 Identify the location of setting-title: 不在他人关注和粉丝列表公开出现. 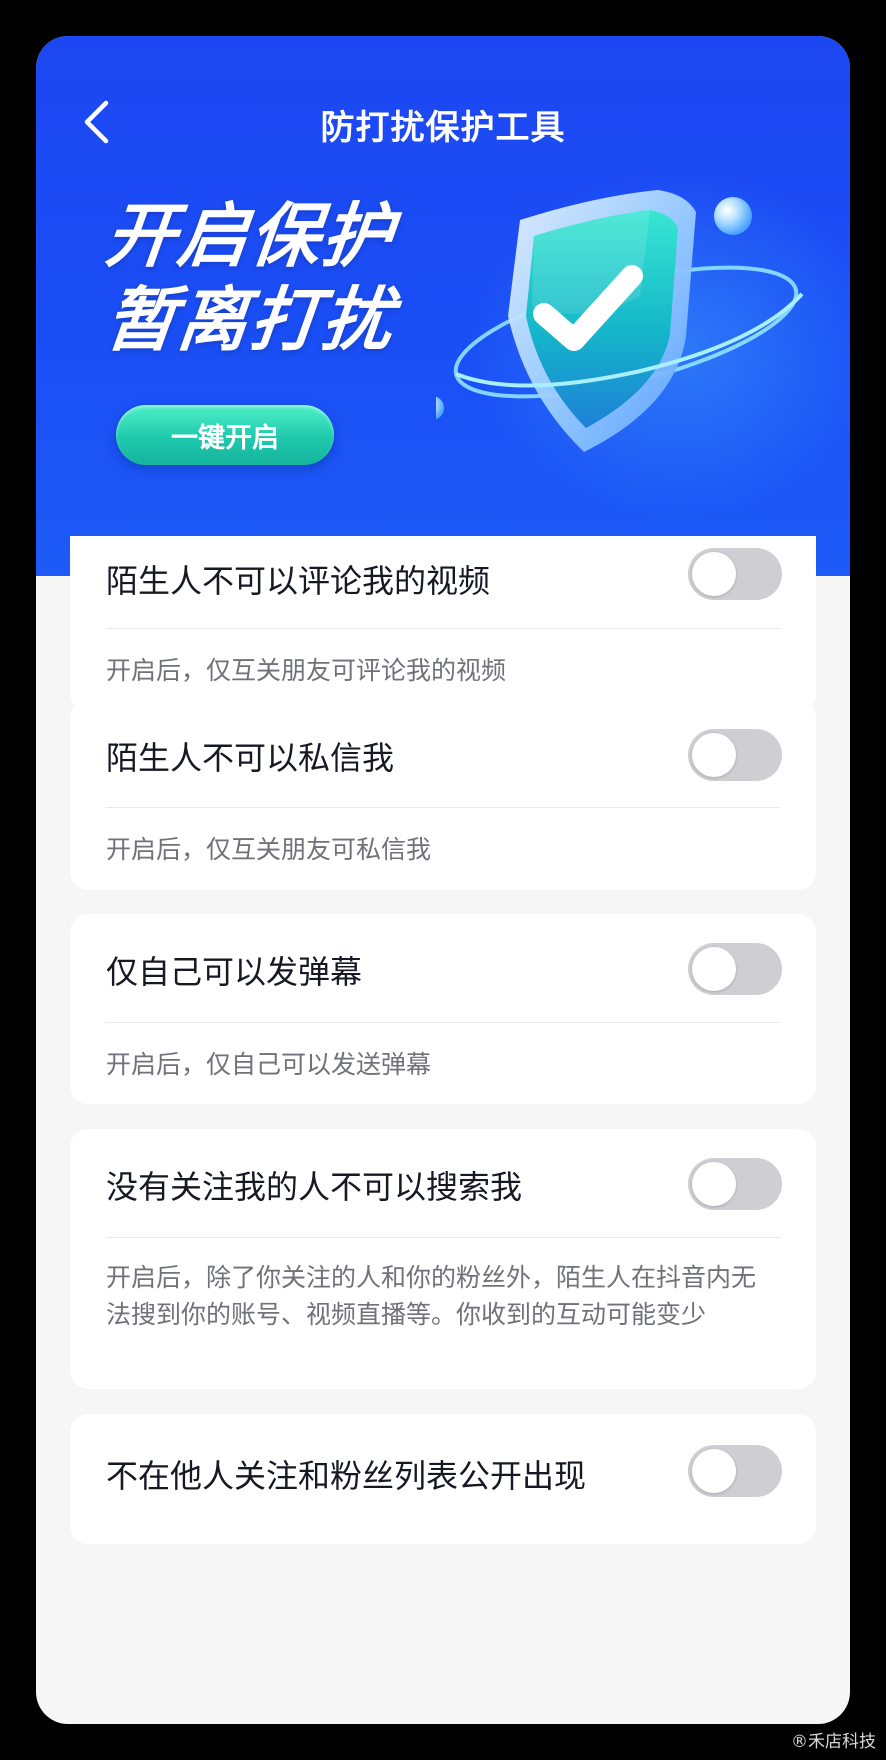
(346, 1476).